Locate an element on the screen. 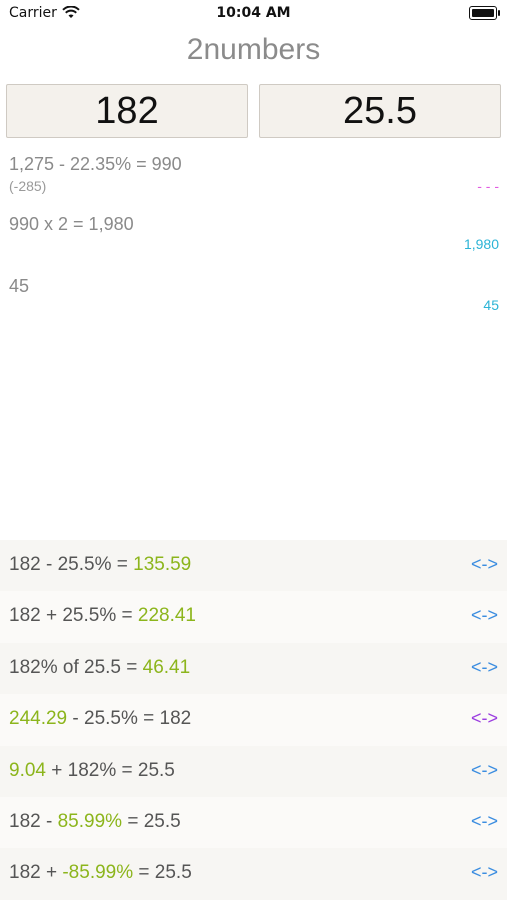 Image resolution: width=507 pixels, height=900 pixels. calc-result: 45 is located at coordinates (491, 305).